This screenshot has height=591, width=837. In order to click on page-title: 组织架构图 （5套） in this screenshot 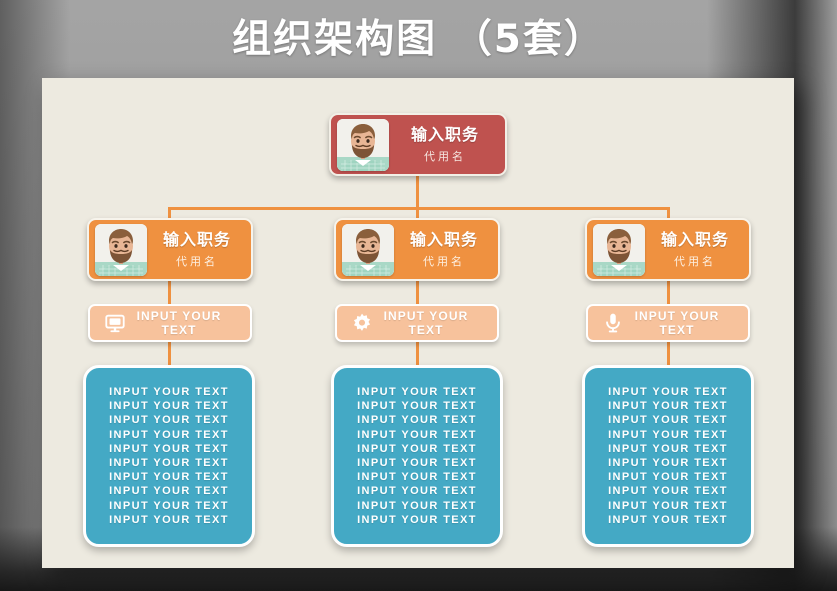, I will do `click(418, 39)`.